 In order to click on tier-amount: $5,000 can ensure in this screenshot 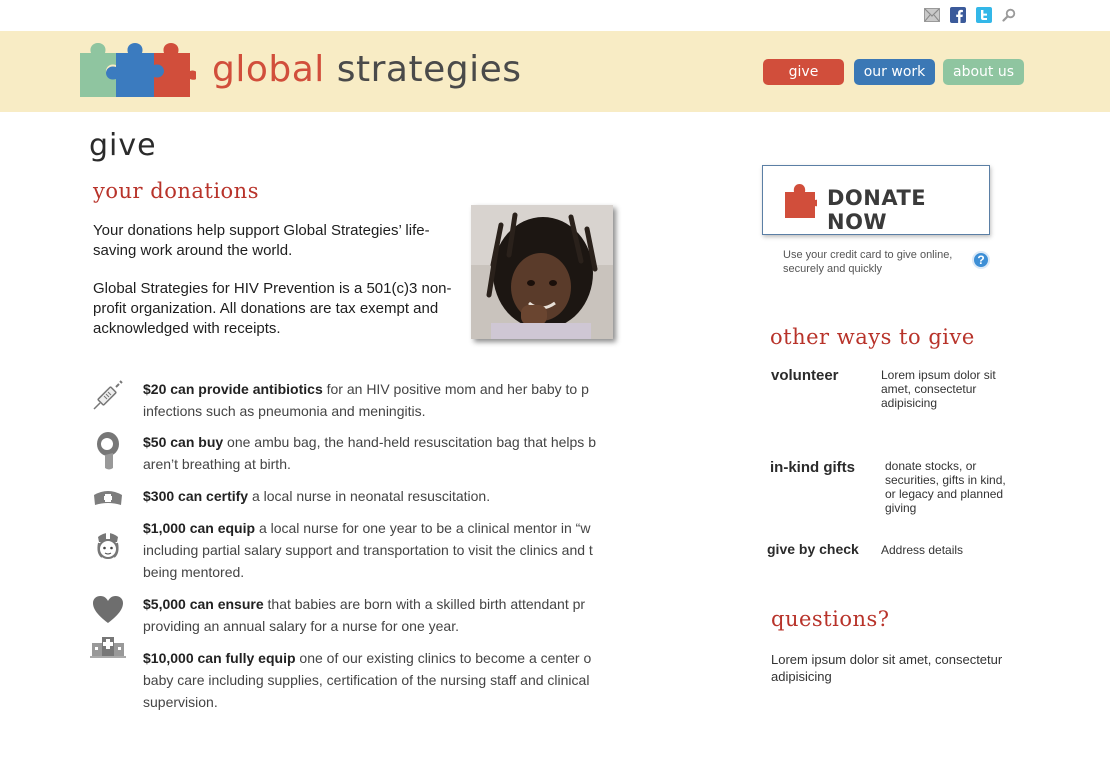, I will do `click(203, 604)`.